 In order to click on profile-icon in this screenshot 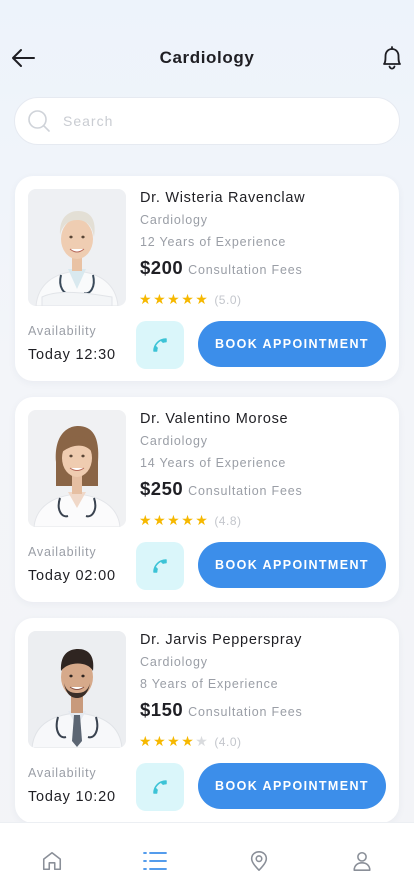, I will do `click(362, 861)`.